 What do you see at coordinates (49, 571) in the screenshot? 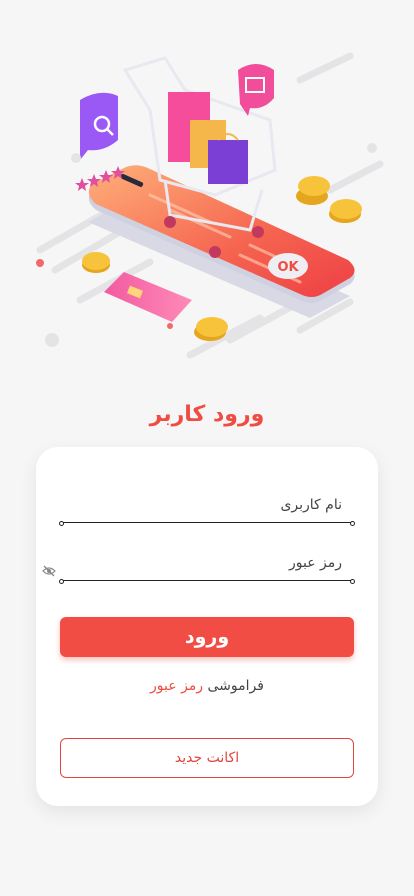
I see `eye-off-icon` at bounding box center [49, 571].